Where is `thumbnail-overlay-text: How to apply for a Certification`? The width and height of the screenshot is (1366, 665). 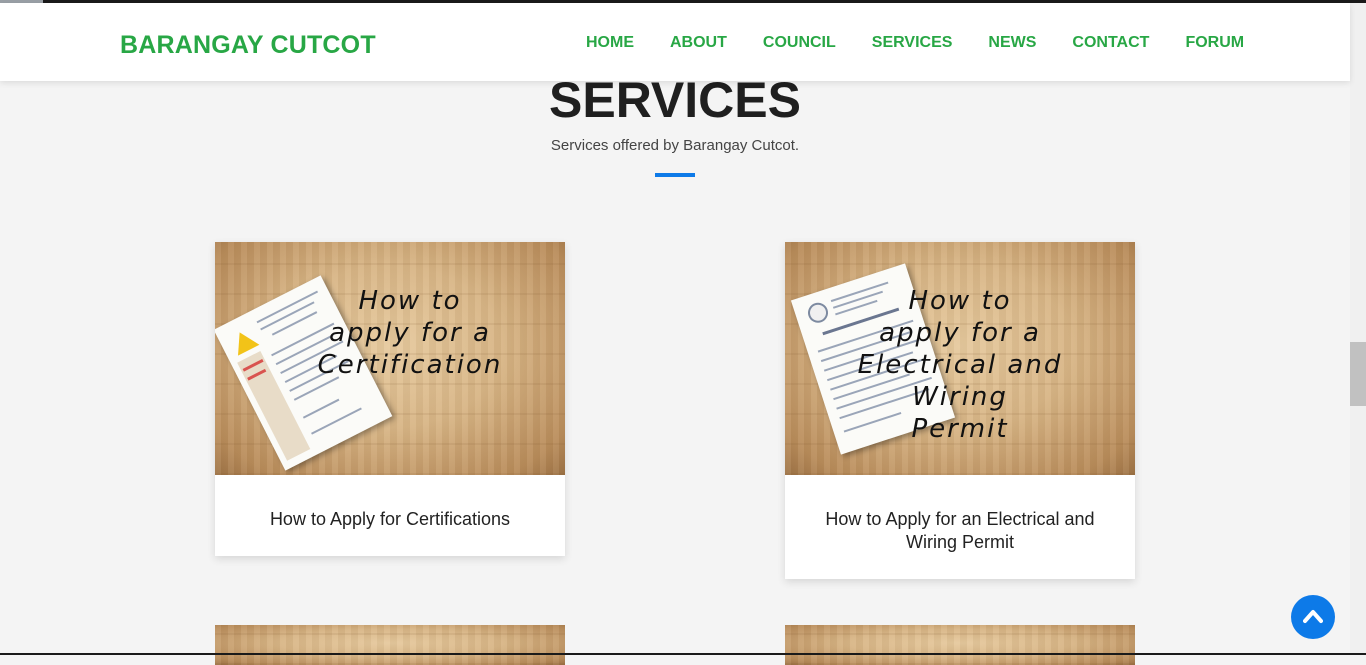 thumbnail-overlay-text: How to apply for a Certification is located at coordinates (410, 333).